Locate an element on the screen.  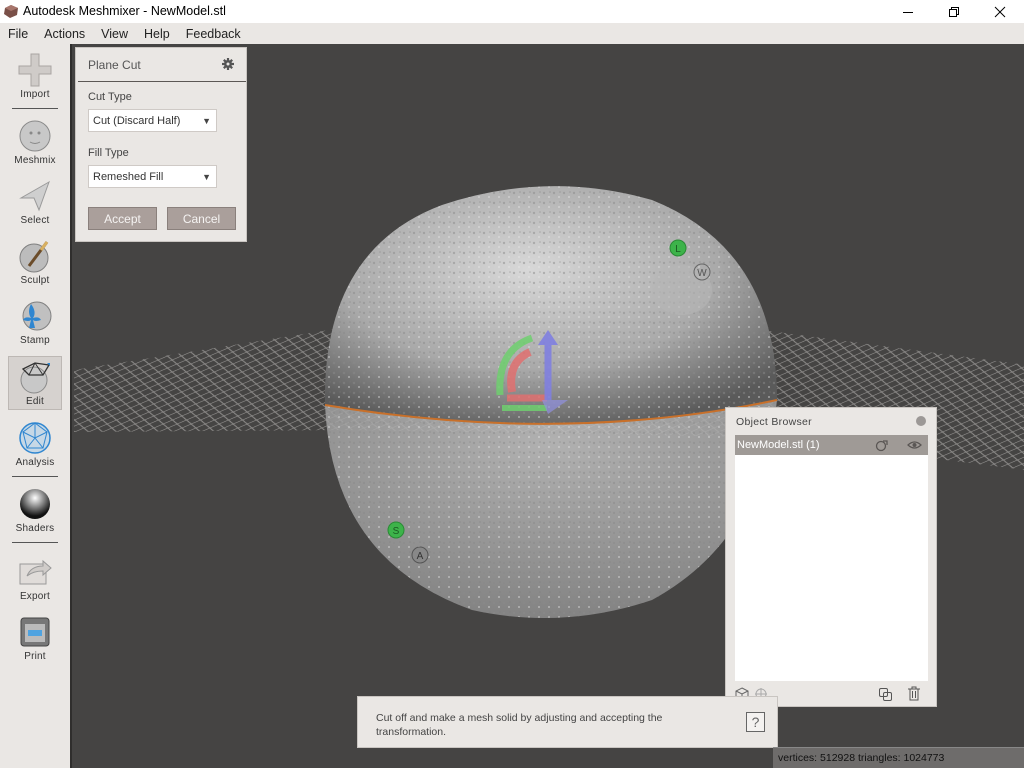
edit-mesh-icon is located at coordinates (35, 378).